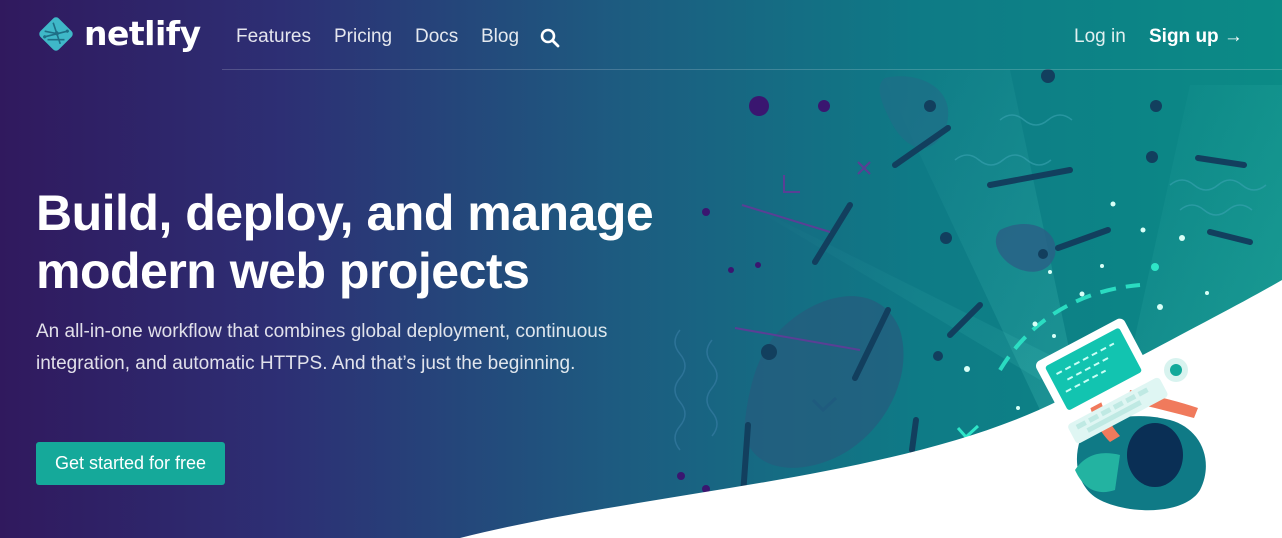 Image resolution: width=1282 pixels, height=538 pixels. Describe the element at coordinates (1196, 37) in the screenshot. I see `signup-link: Sign up →` at that location.